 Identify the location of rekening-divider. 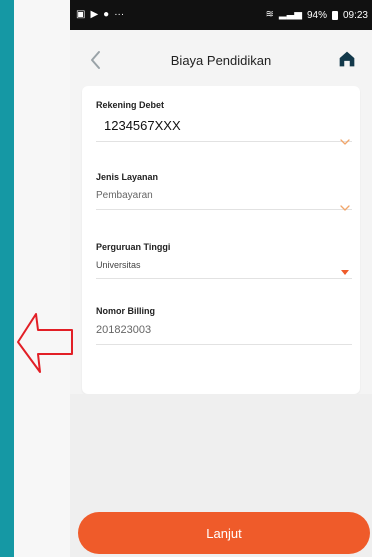
(224, 141).